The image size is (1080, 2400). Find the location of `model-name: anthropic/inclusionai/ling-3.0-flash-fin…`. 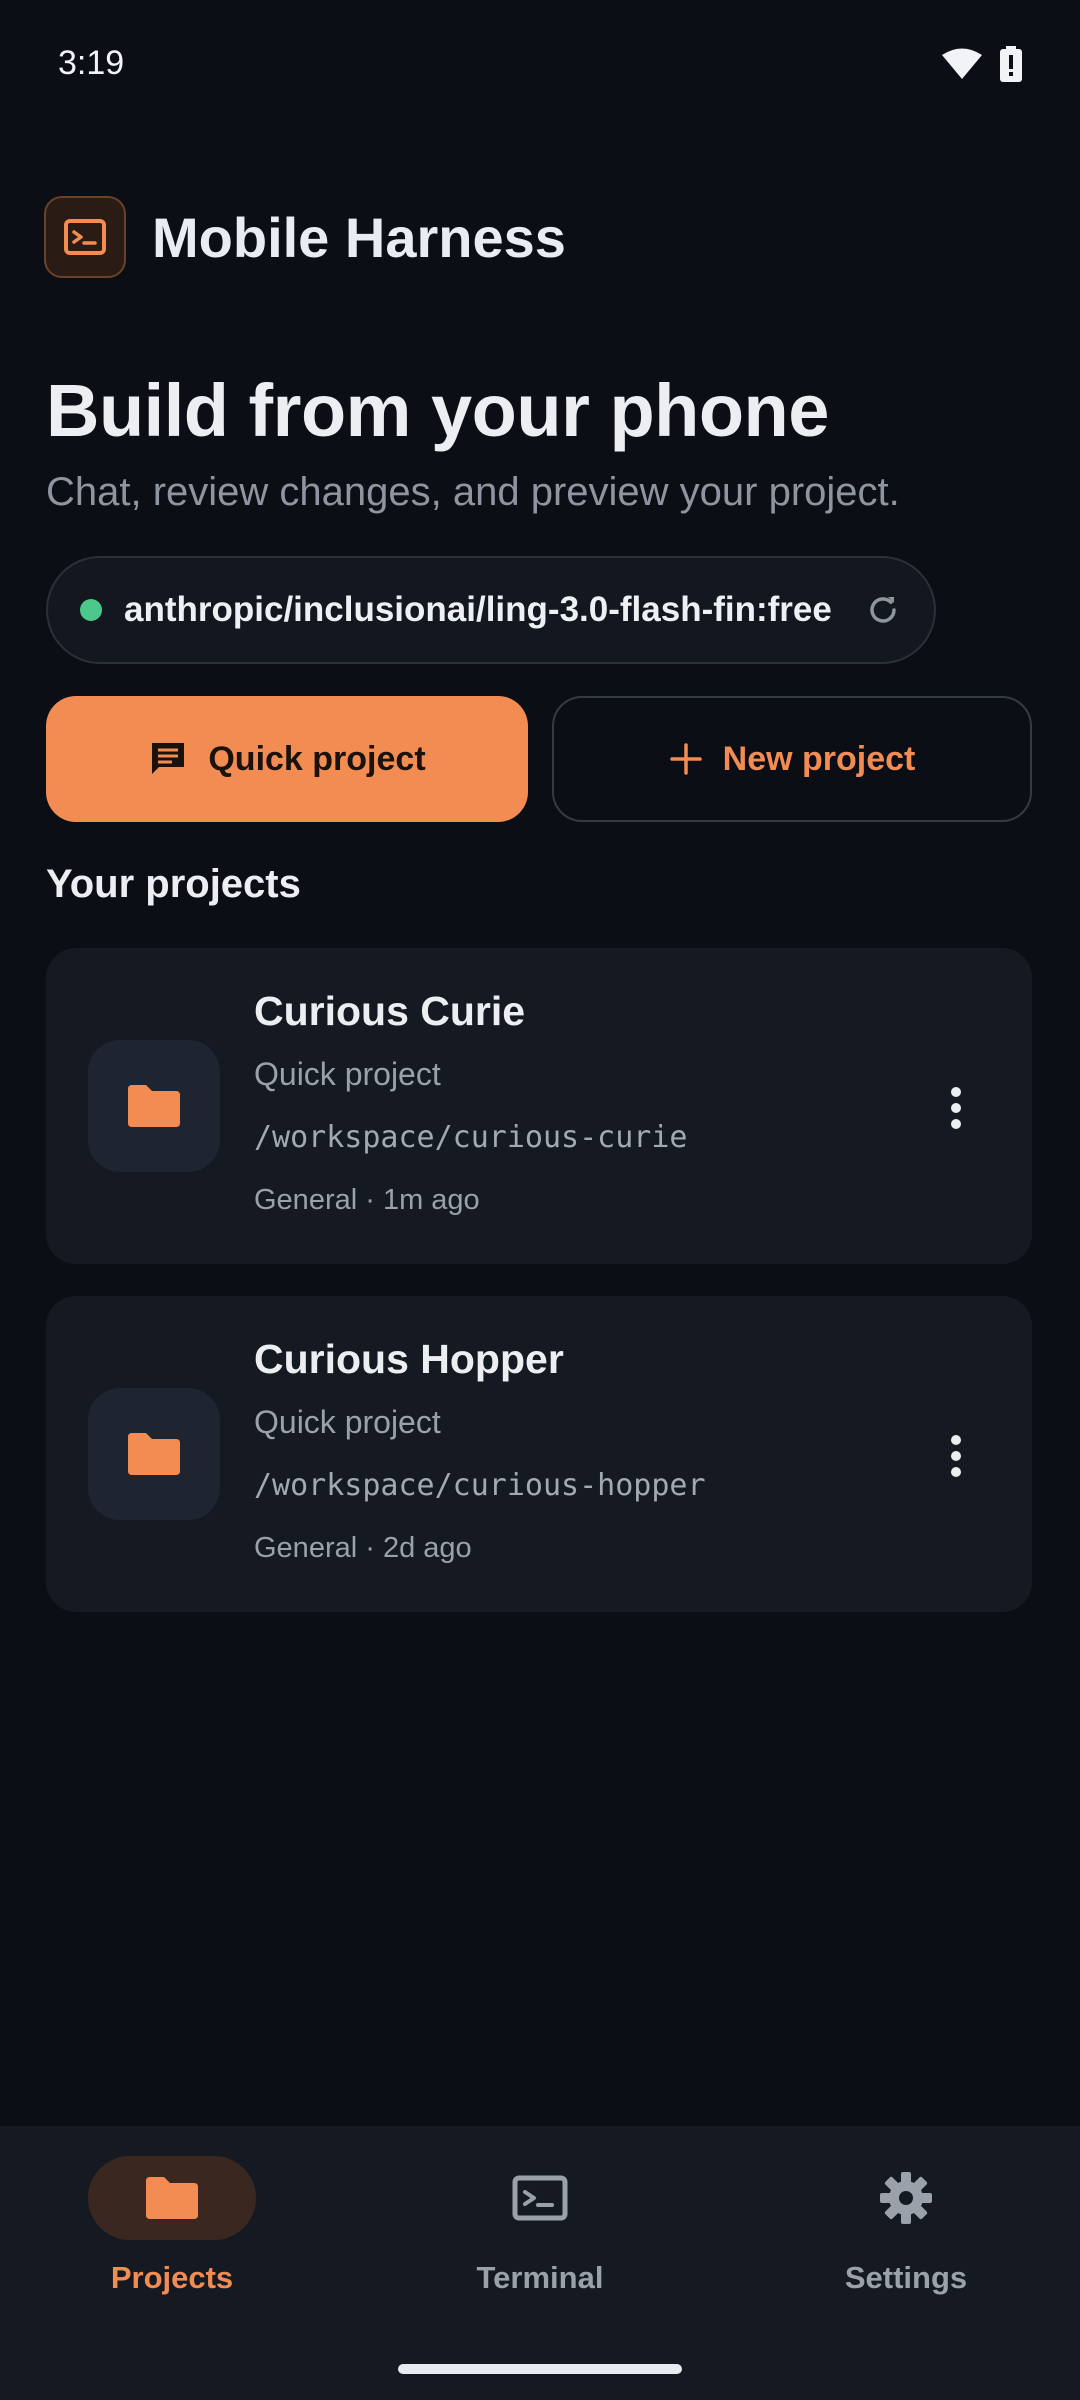

model-name: anthropic/inclusionai/ling-3.0-flash-fin… is located at coordinates (478, 609).